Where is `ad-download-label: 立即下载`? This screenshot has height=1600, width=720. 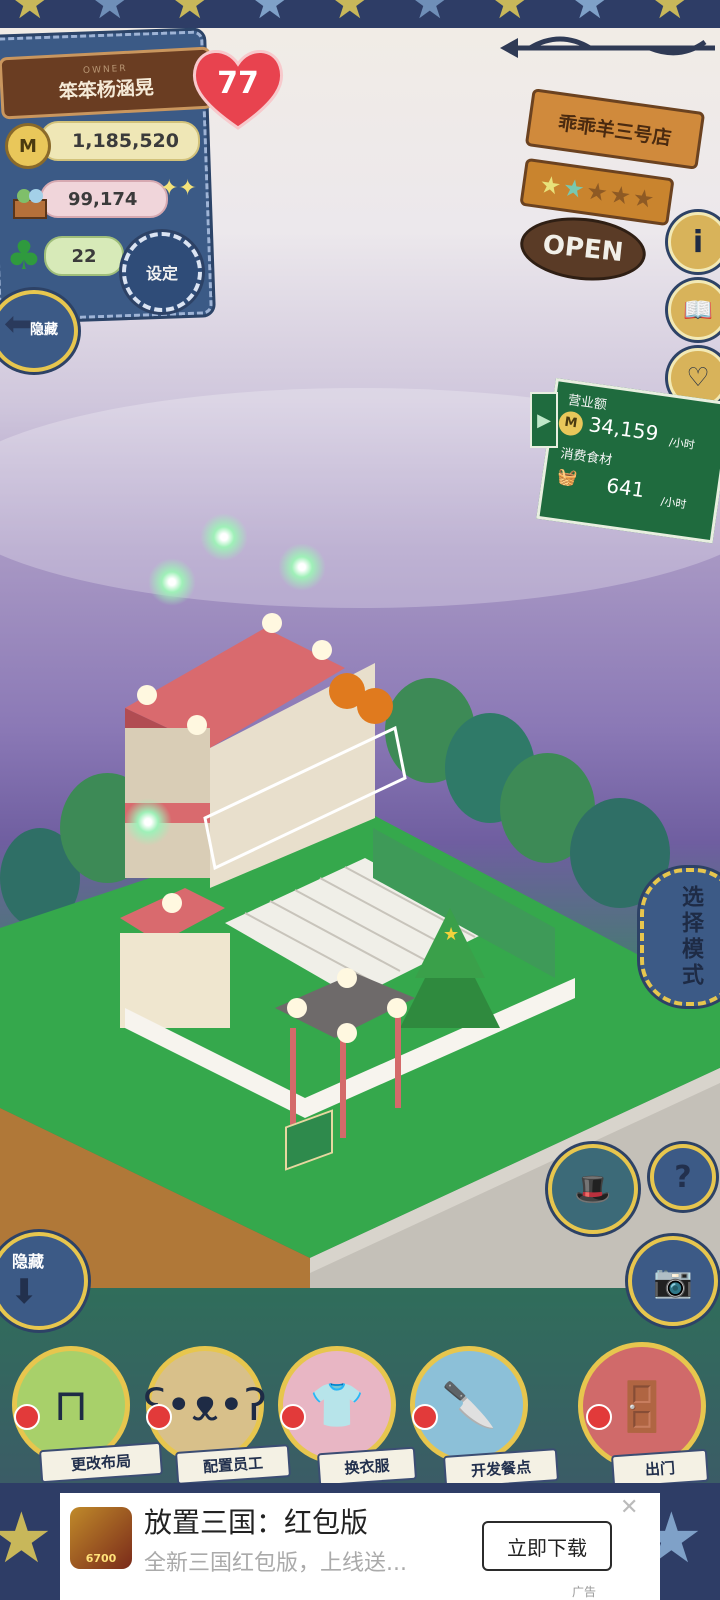 ad-download-label: 立即下载 is located at coordinates (547, 1547).